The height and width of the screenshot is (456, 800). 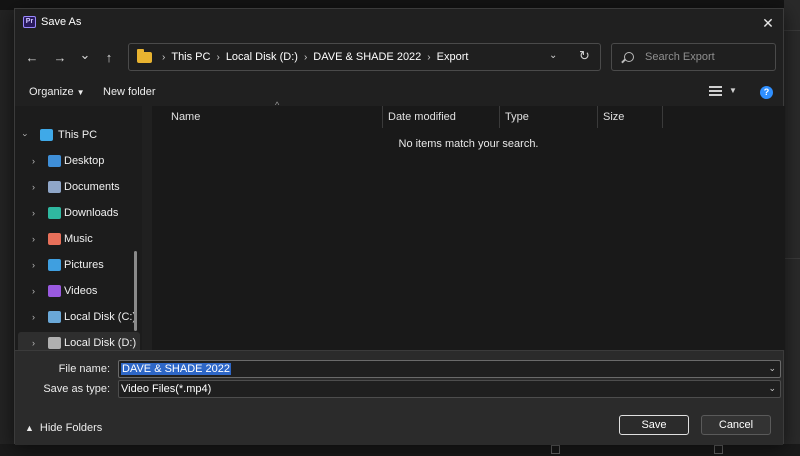 I want to click on navigation-pane-scrollbar, so click(x=135, y=291).